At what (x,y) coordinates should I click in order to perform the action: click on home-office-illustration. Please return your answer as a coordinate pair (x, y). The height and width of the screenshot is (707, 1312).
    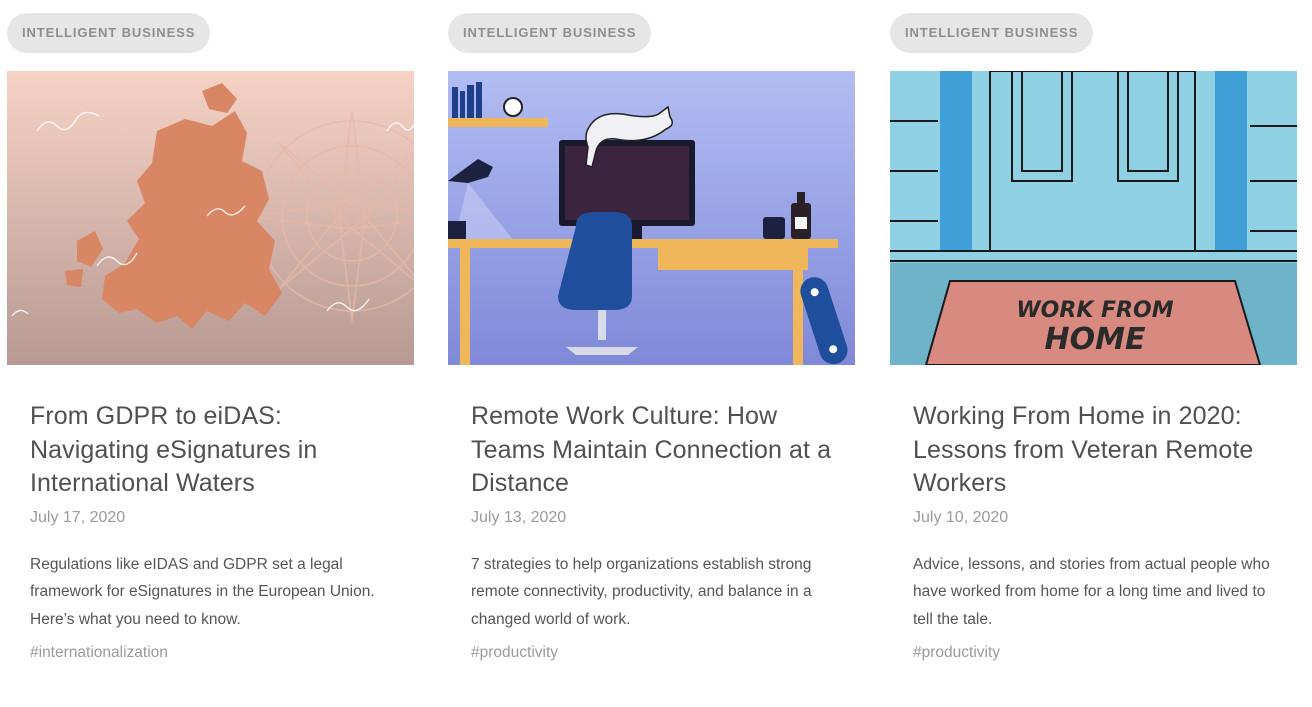
    Looking at the image, I should click on (651, 218).